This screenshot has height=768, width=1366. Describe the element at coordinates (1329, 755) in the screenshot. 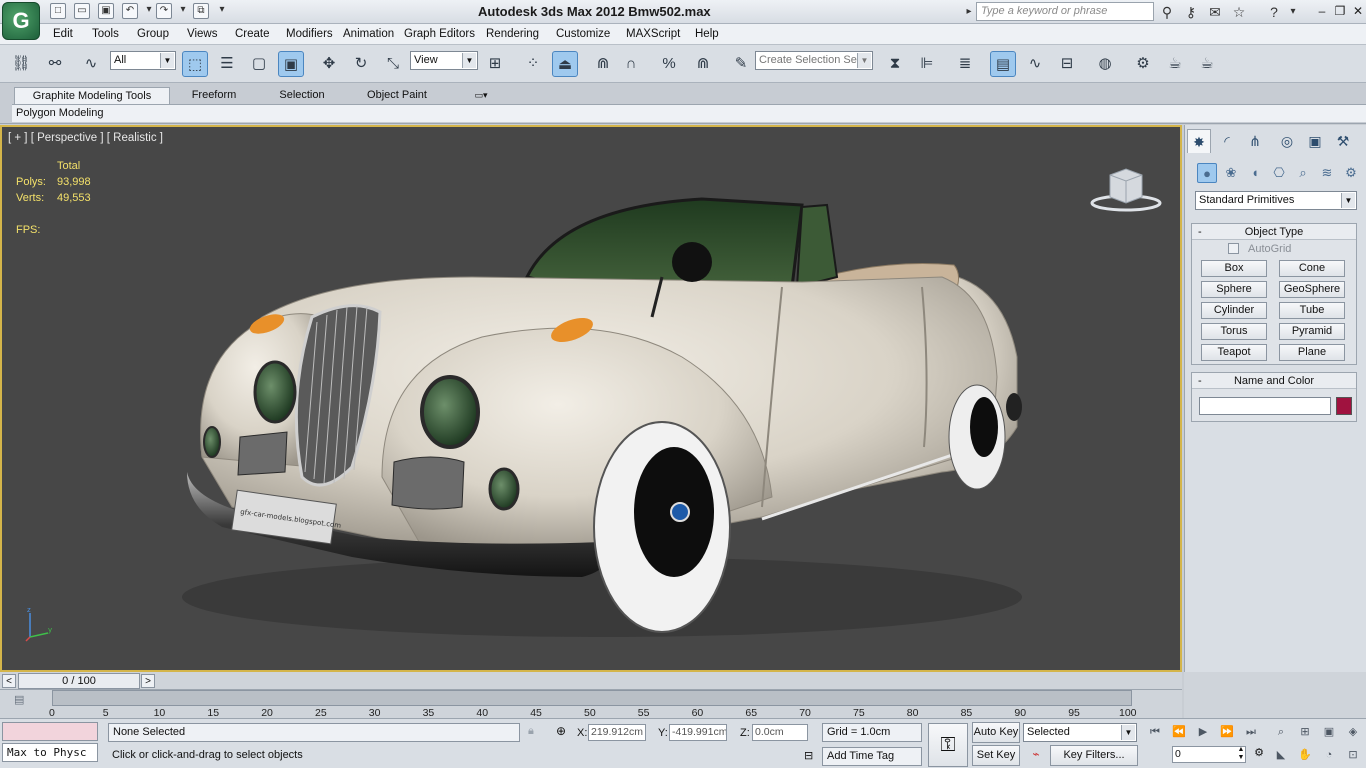

I see `orbit-icon: ◔` at that location.